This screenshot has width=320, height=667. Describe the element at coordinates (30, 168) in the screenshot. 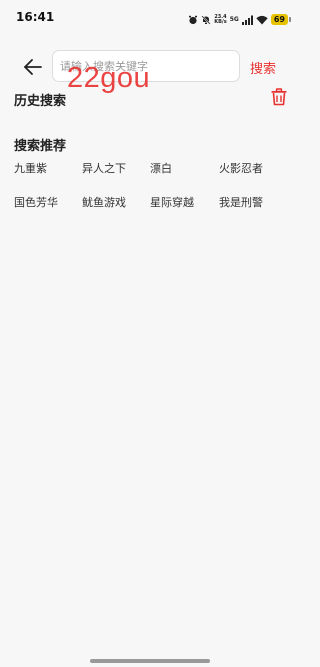

I see `recommend-item: 九重紫` at that location.